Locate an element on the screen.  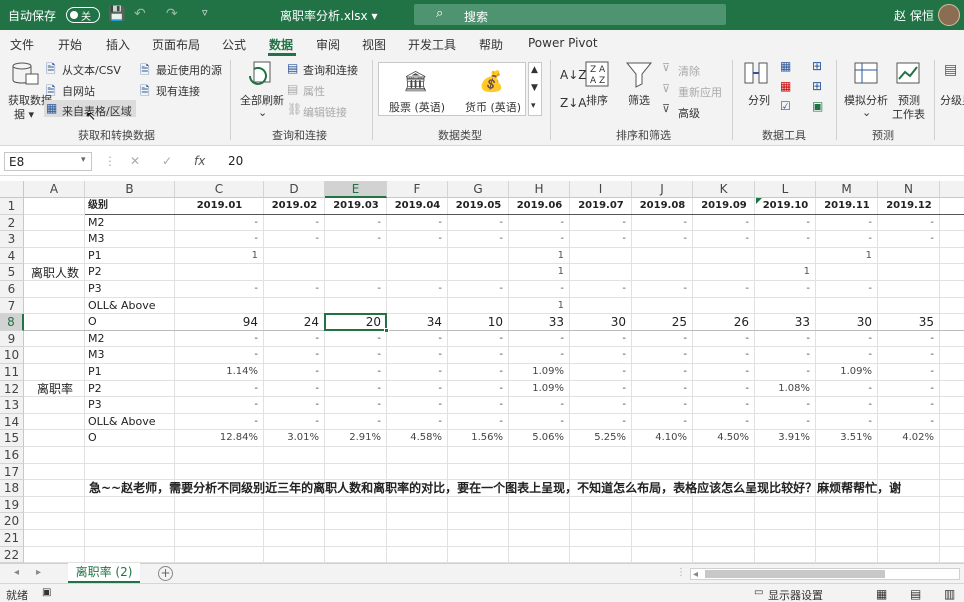
tab-power-pivot: Power Pivot is located at coordinates (563, 43).